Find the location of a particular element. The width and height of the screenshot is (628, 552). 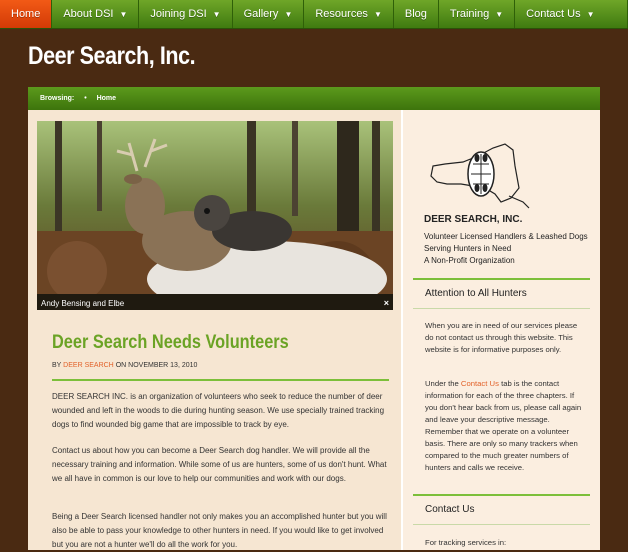

nav-item-contact-us: Contact Us ▼ is located at coordinates (571, 14).